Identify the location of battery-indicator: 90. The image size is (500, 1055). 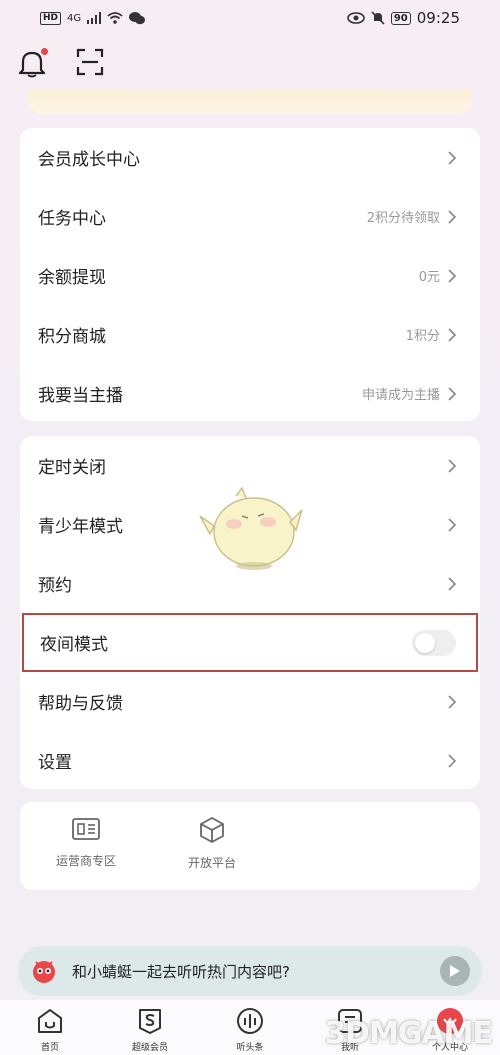
(400, 18).